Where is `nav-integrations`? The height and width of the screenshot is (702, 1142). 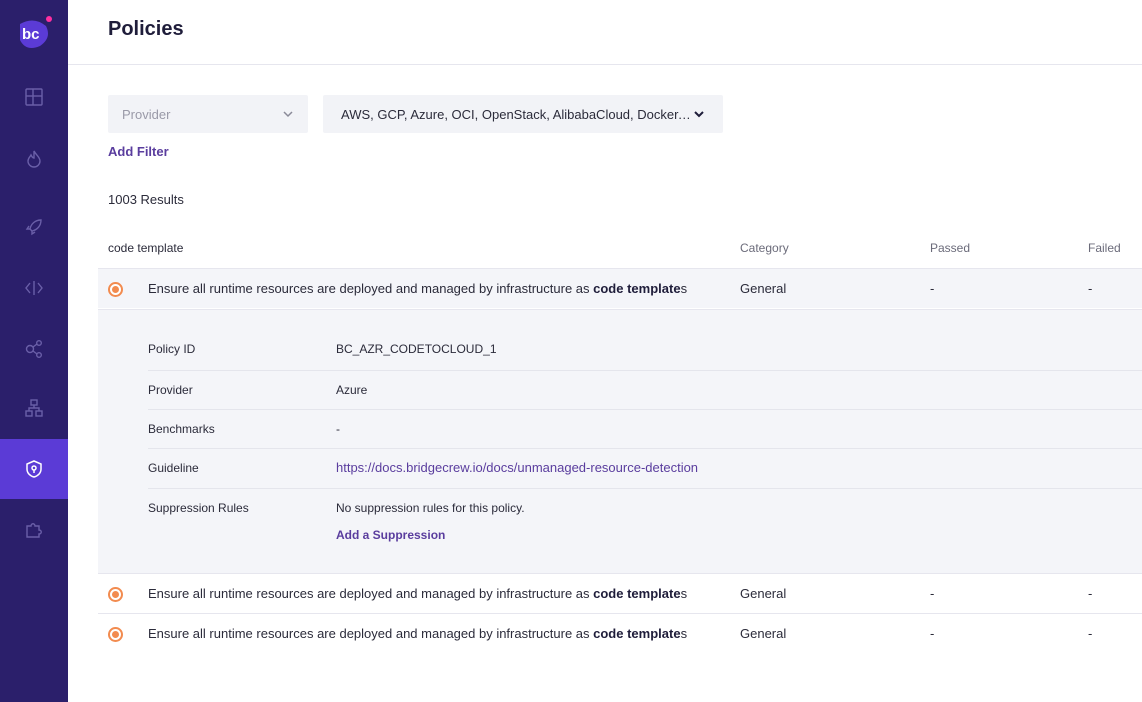
nav-integrations is located at coordinates (34, 529).